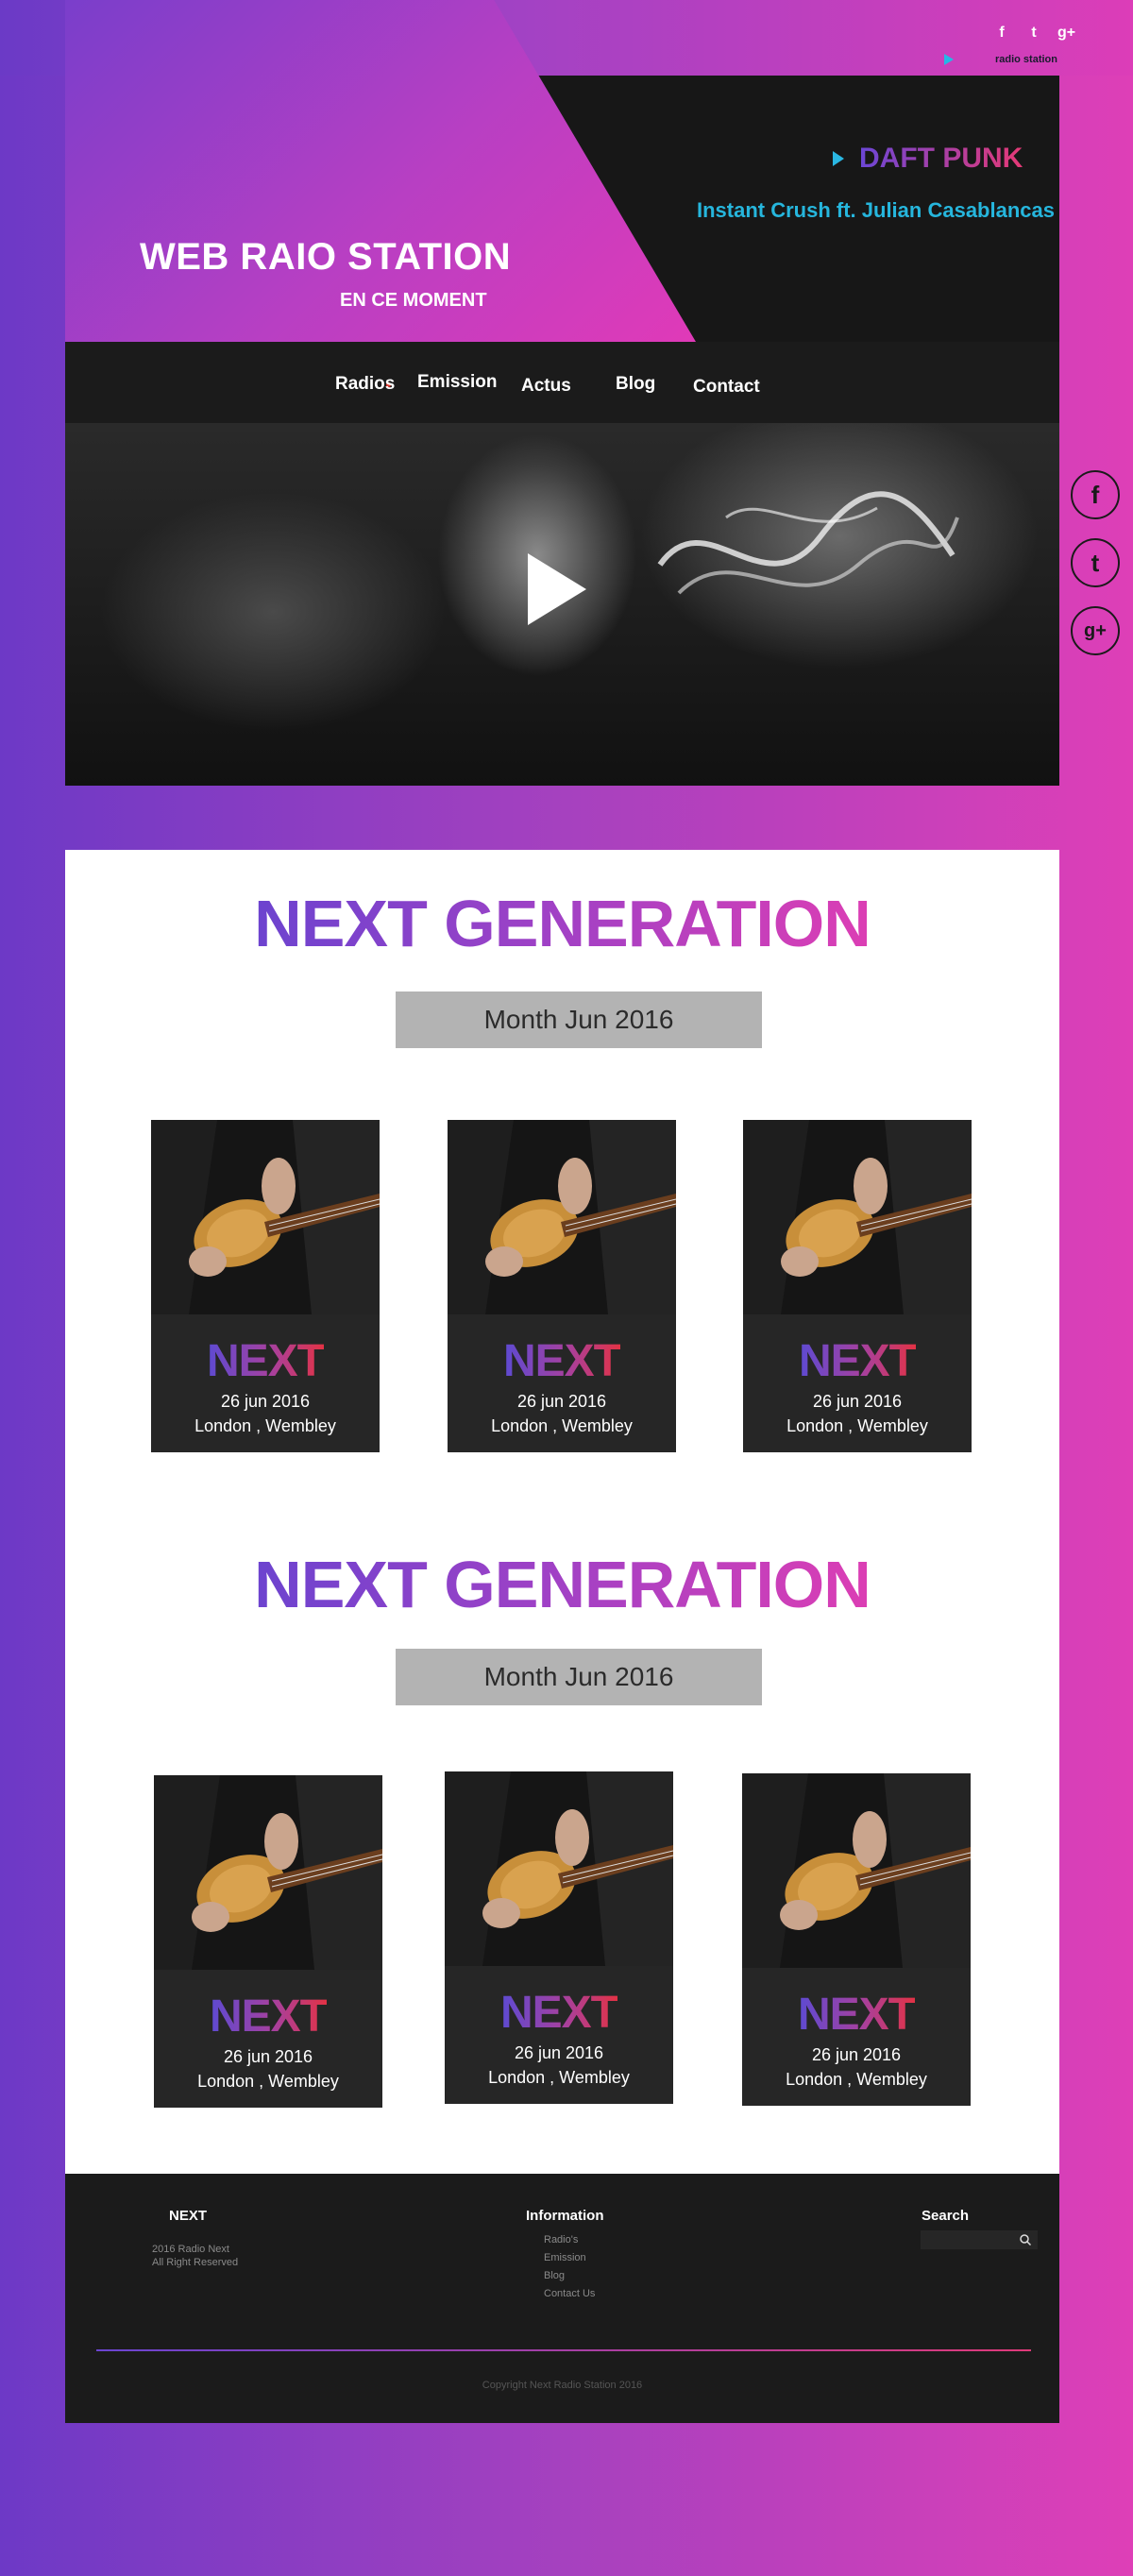 This screenshot has width=1133, height=2576. I want to click on search-icon, so click(1026, 2239).